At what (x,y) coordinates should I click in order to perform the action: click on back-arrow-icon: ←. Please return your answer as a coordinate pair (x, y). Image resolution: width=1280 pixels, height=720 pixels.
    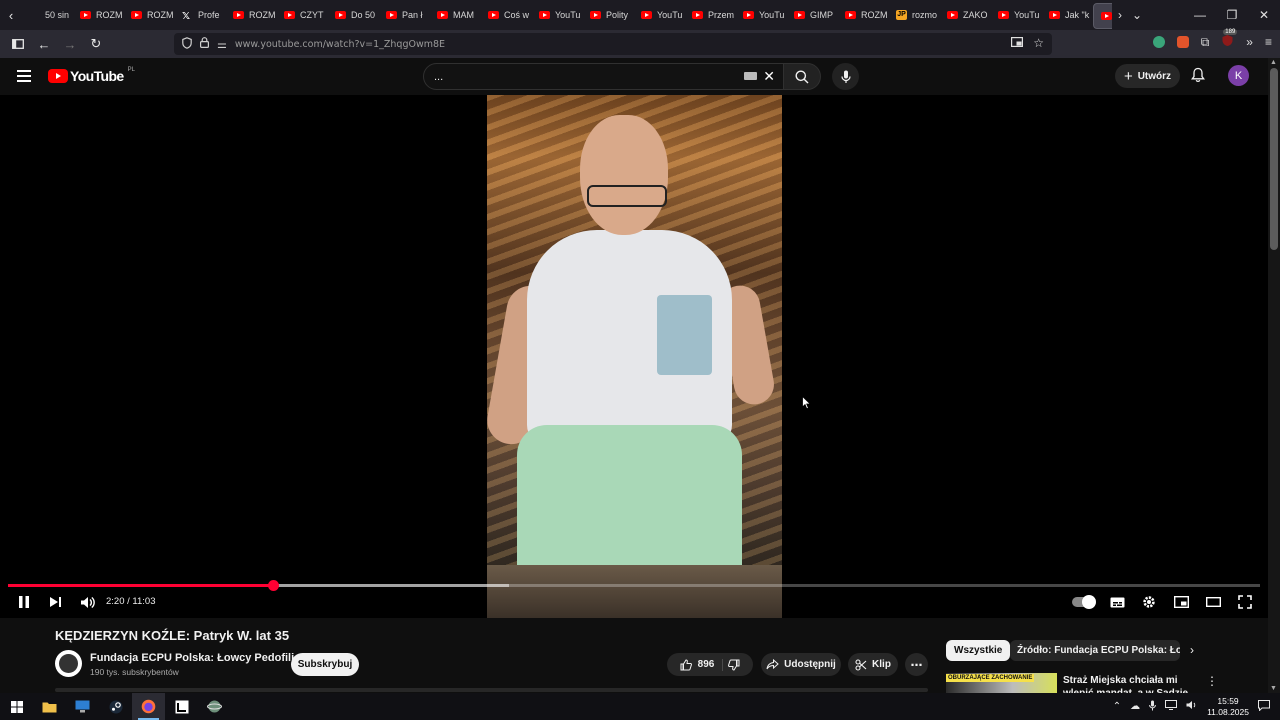
    Looking at the image, I should click on (44, 44).